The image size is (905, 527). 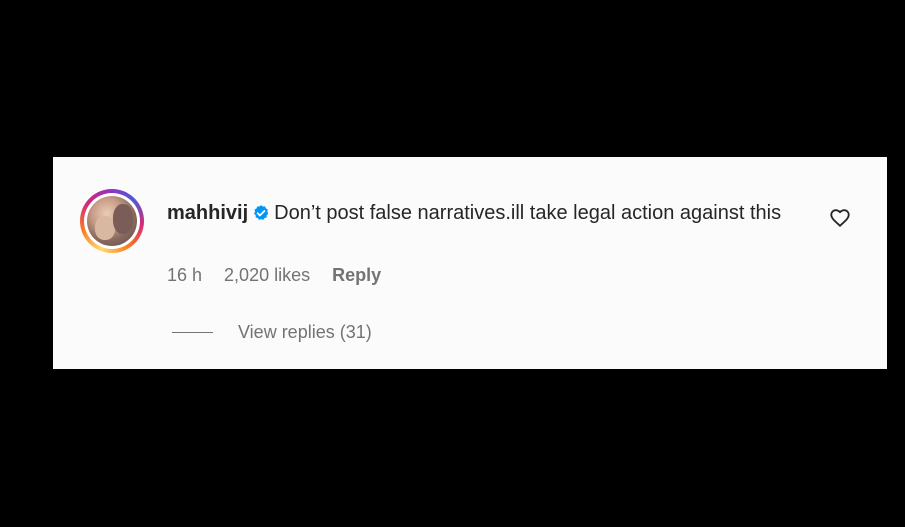 I want to click on avatar-photo, so click(x=112, y=221).